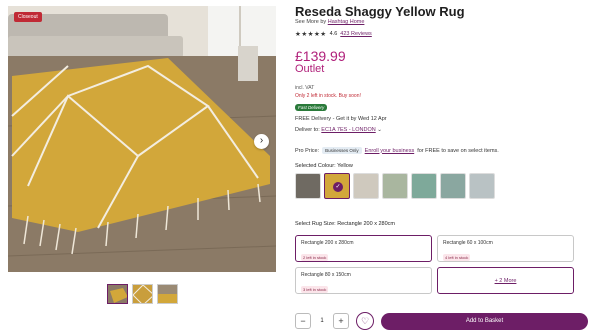 The image size is (600, 335). I want to click on rug-size: Select Rug Size: Rectangle 200 x 280cm, so click(345, 224).